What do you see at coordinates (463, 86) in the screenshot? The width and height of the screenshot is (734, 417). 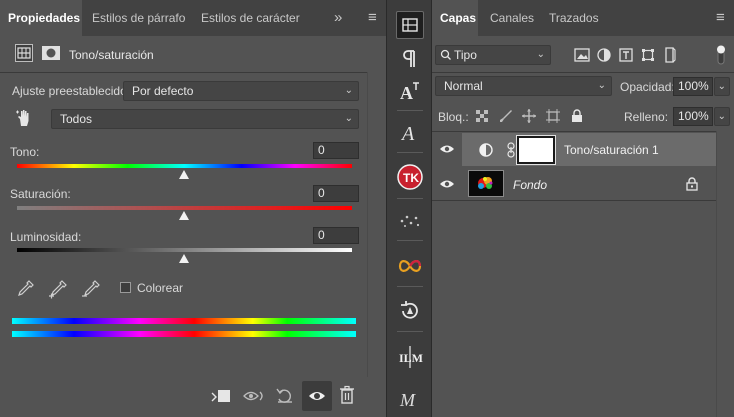 I see `blend-mode-value: Normal` at bounding box center [463, 86].